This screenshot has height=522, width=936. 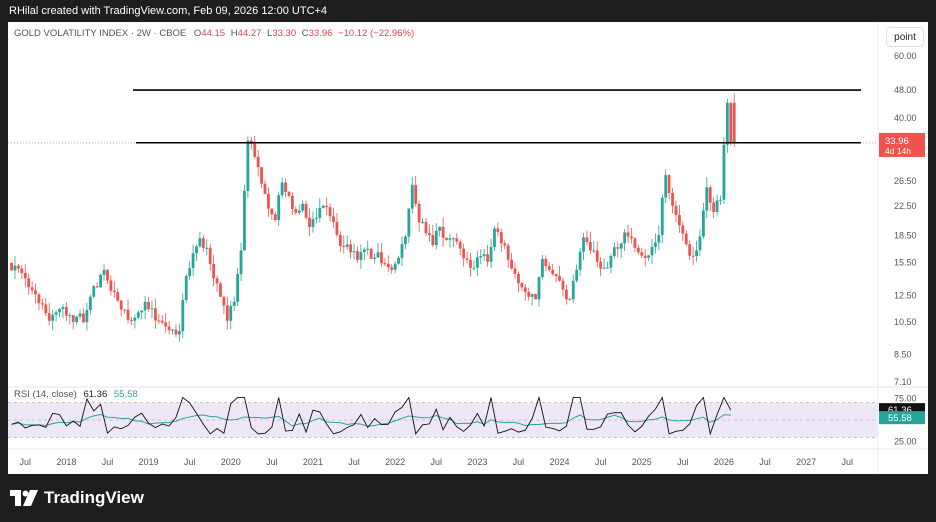 What do you see at coordinates (94, 497) in the screenshot?
I see `brand-name: TradingView` at bounding box center [94, 497].